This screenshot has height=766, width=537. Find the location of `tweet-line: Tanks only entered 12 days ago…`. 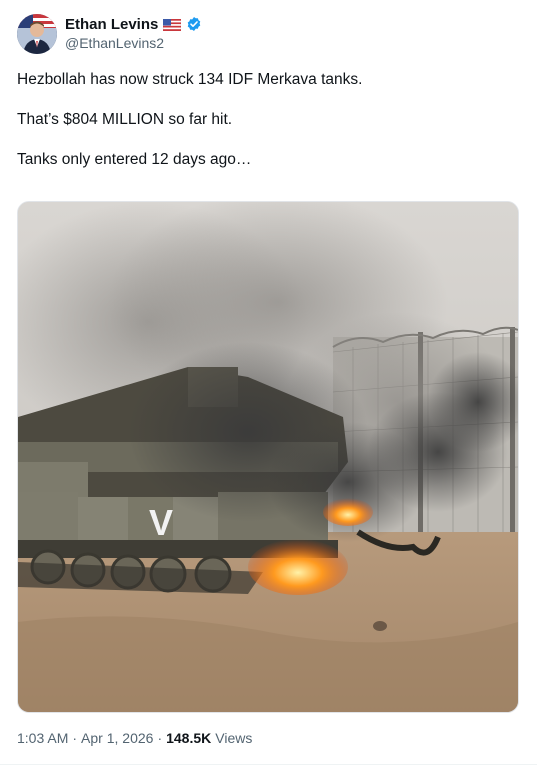

tweet-line: Tanks only entered 12 days ago… is located at coordinates (134, 159).